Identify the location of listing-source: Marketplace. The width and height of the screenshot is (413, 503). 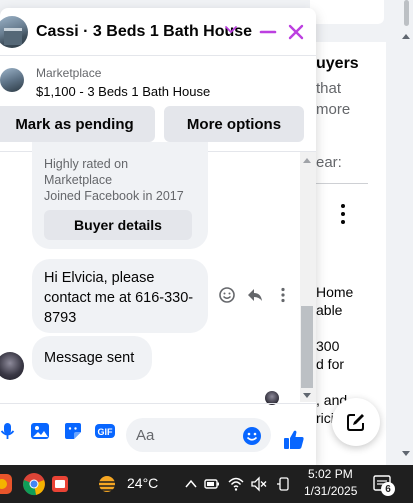
(69, 73).